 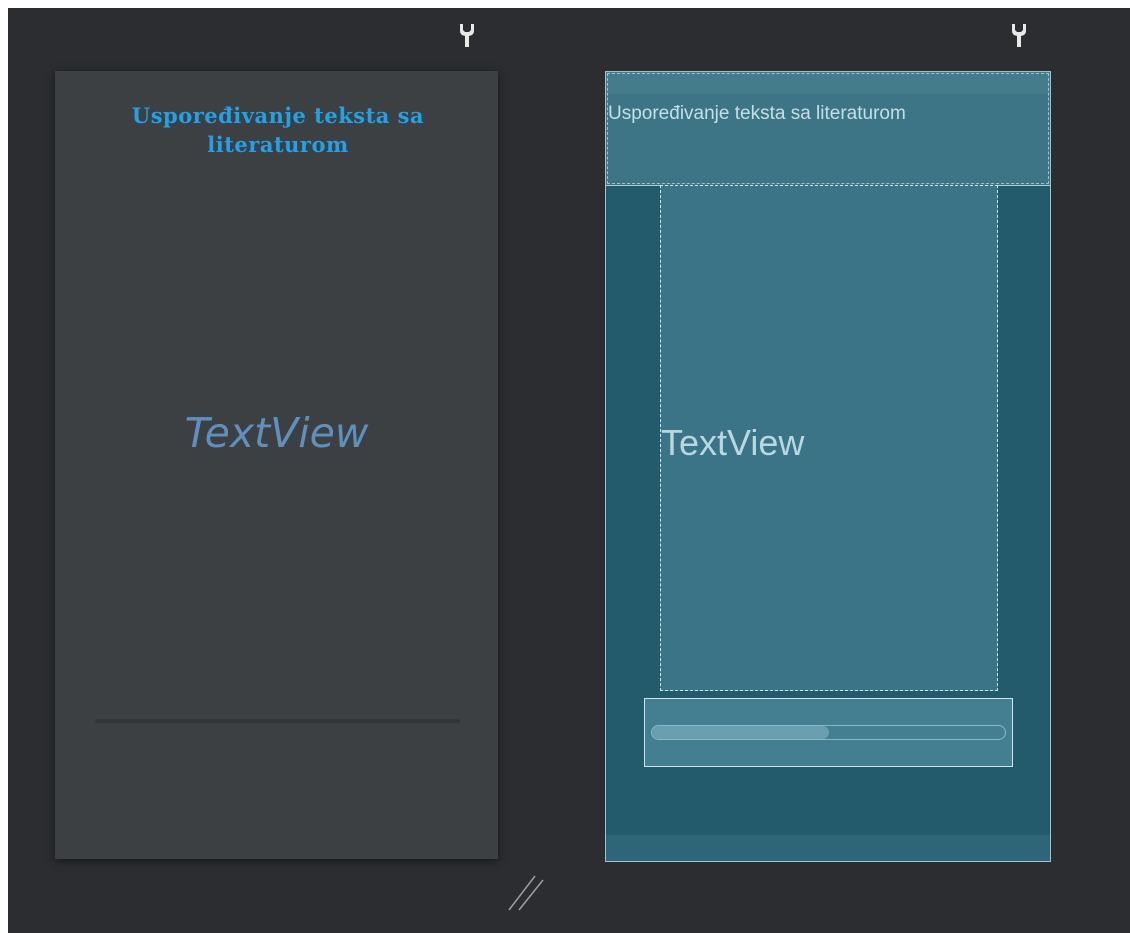 I want to click on blueprint-navigation-bar, so click(x=828, y=848).